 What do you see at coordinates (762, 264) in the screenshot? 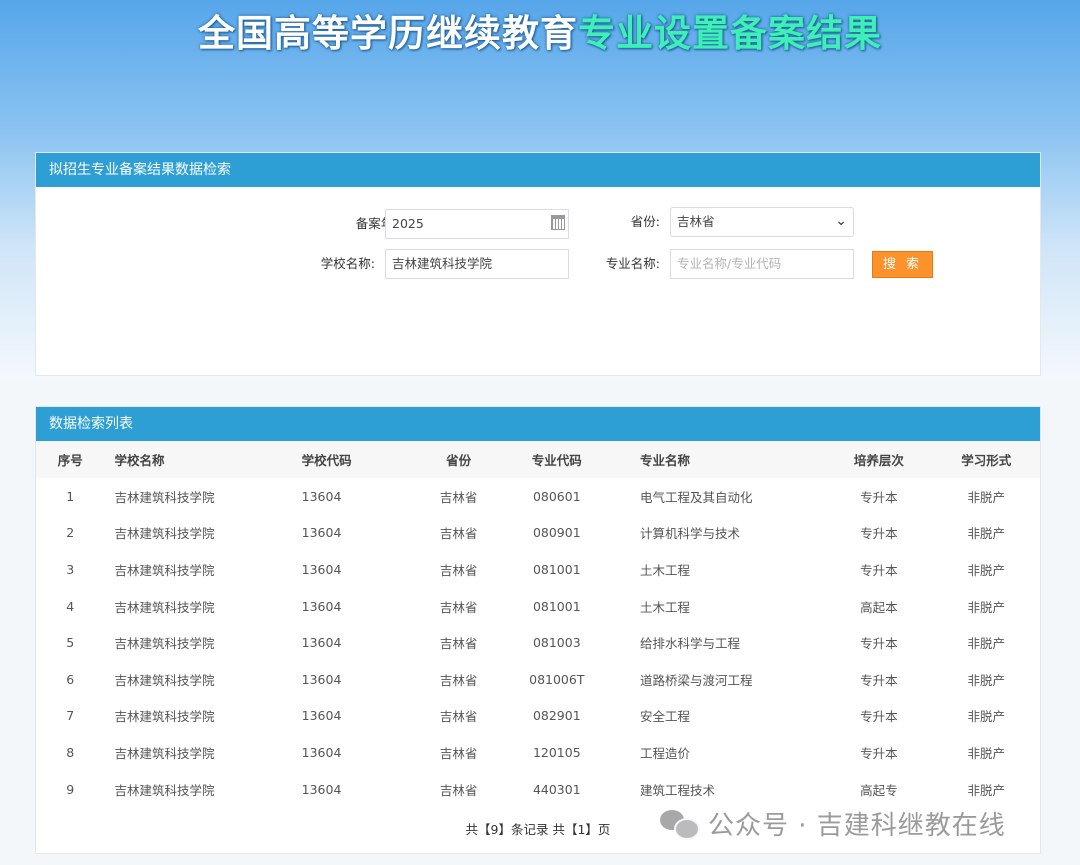
I see `major-name-input: 专业名称/专业代码` at bounding box center [762, 264].